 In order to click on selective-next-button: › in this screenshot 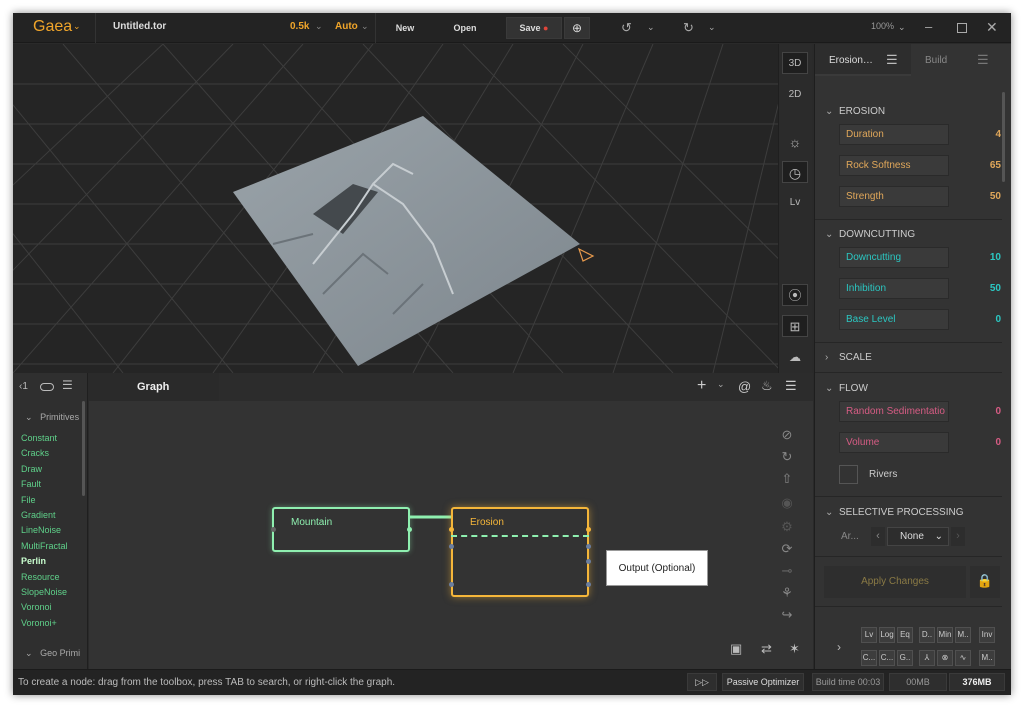, I will do `click(958, 536)`.